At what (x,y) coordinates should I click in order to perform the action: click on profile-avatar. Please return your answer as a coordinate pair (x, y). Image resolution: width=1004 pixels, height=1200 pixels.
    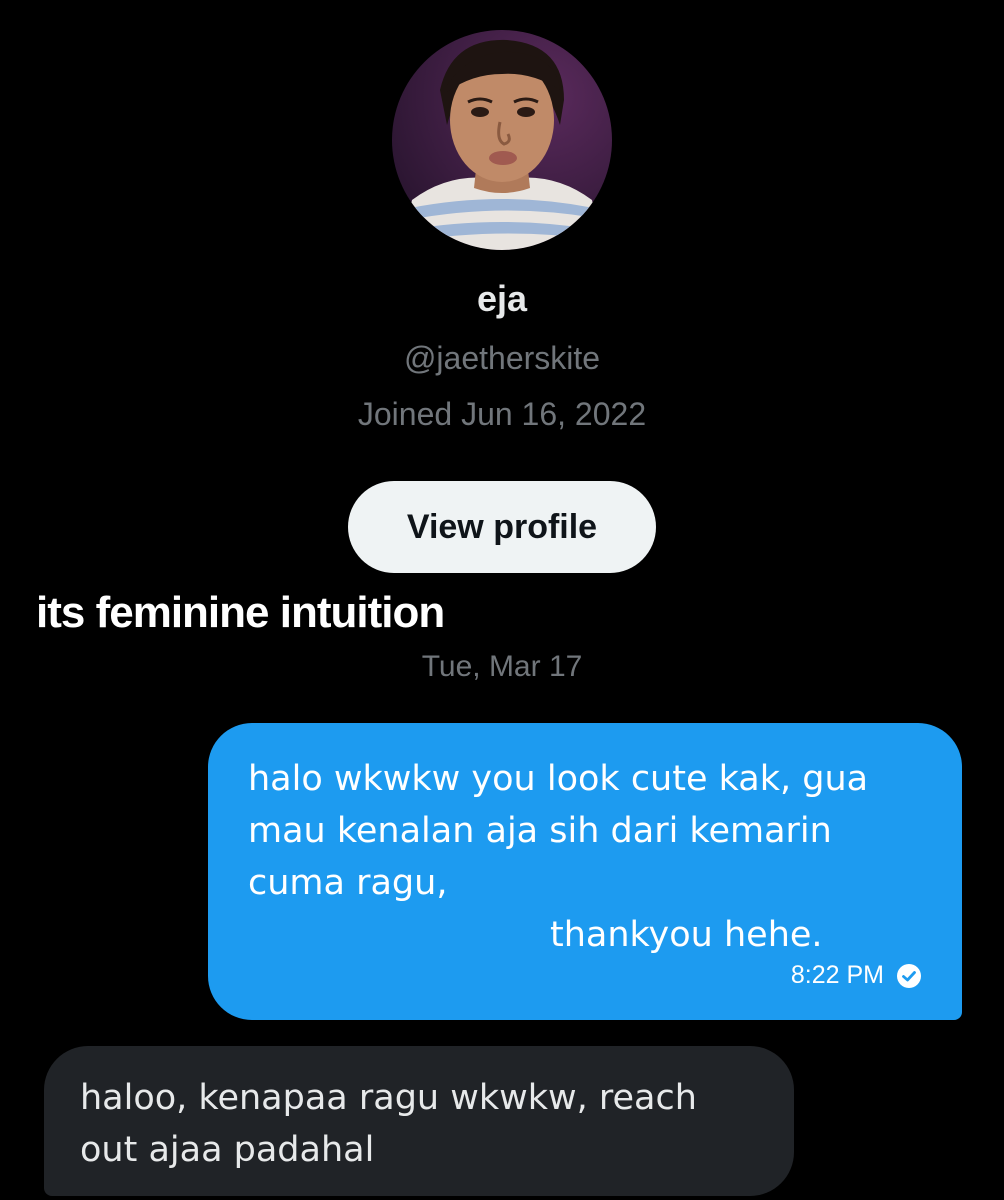
    Looking at the image, I should click on (502, 140).